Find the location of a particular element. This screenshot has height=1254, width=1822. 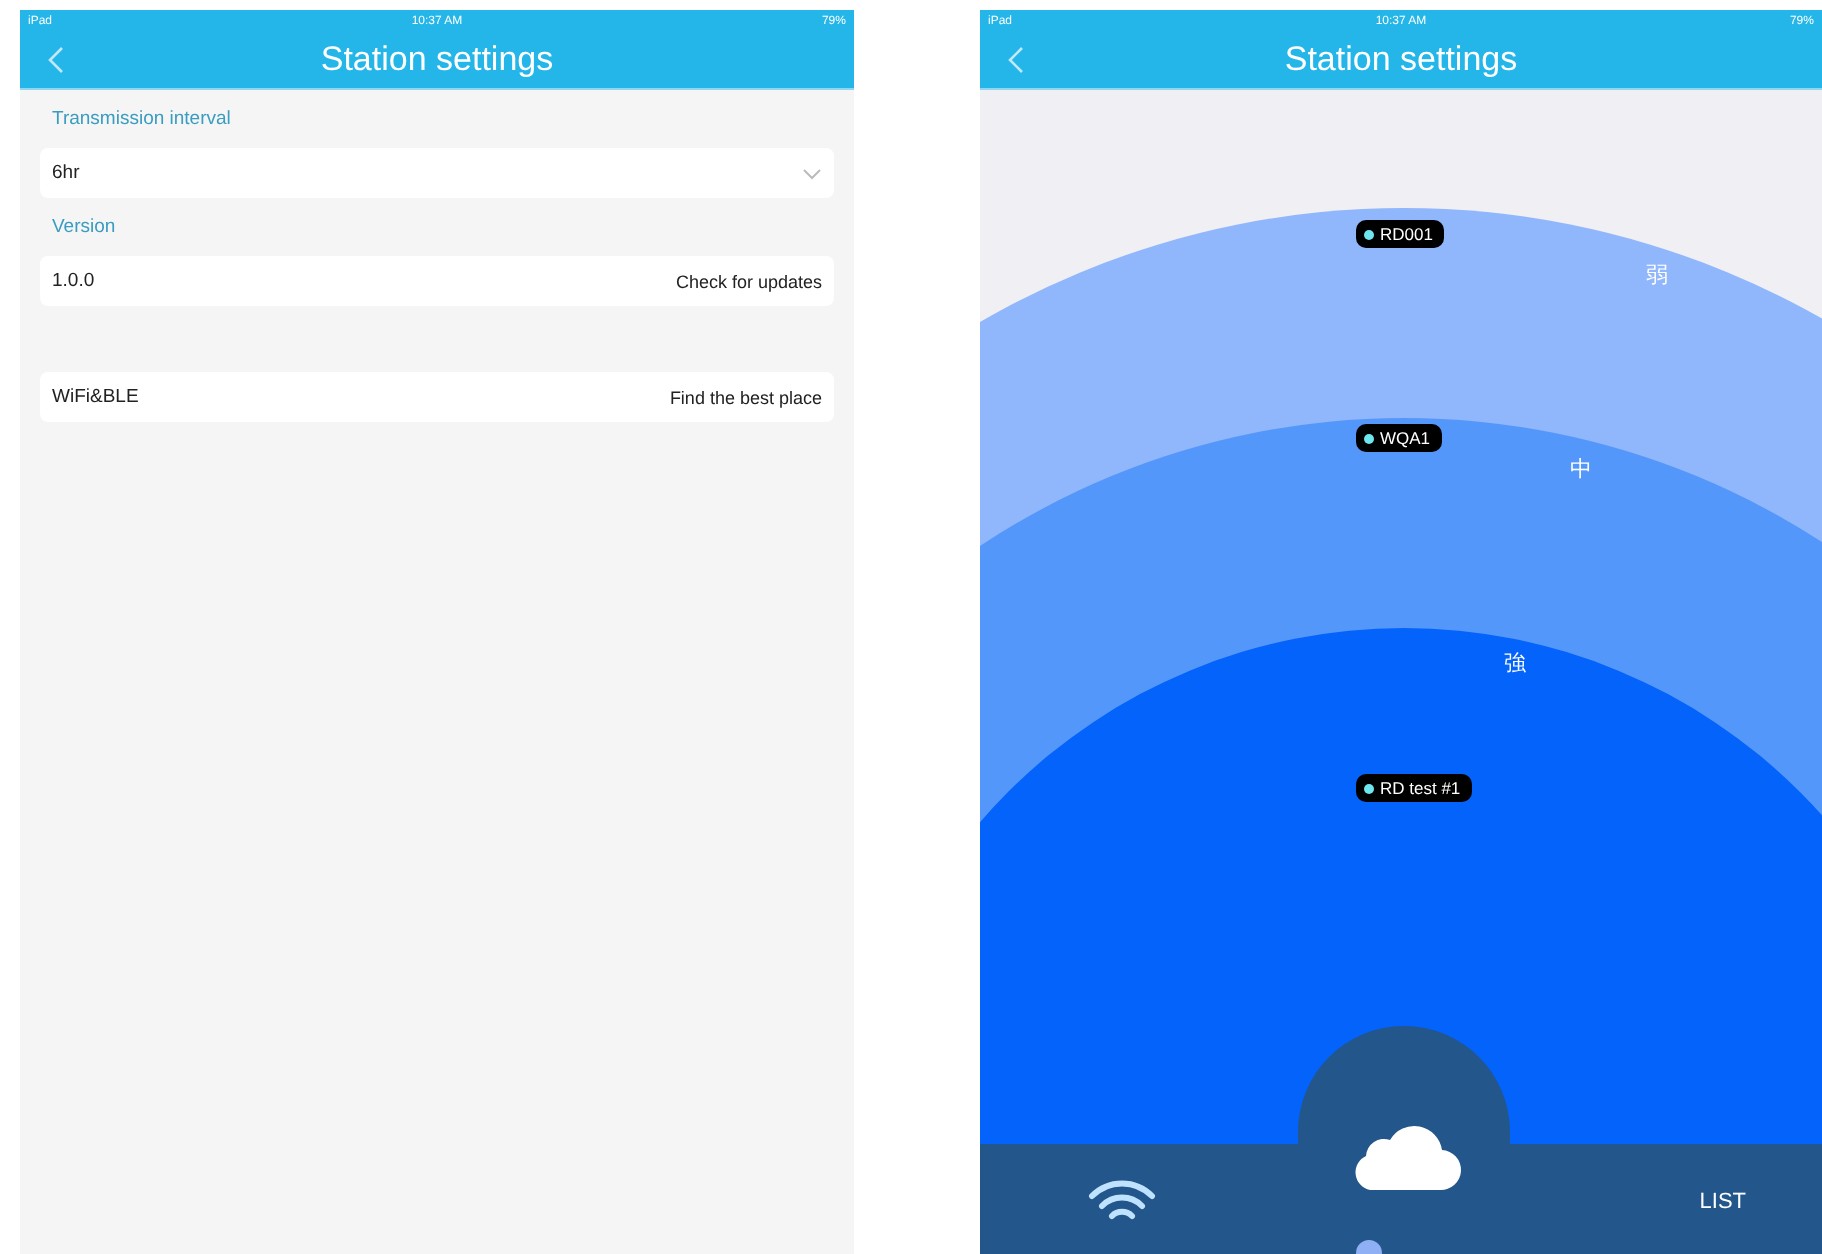

zone-label: 中 is located at coordinates (1581, 470).